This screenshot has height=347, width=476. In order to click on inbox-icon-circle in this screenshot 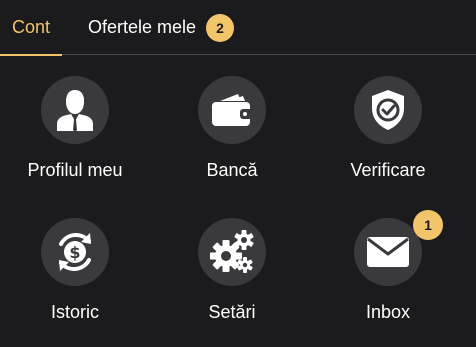, I will do `click(388, 252)`.